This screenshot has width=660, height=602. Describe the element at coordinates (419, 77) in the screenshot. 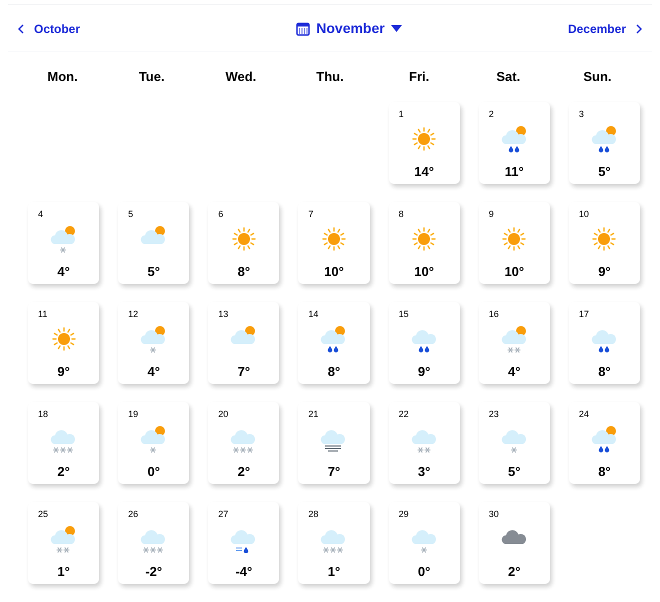

I see `weekday-header: Fri.` at that location.